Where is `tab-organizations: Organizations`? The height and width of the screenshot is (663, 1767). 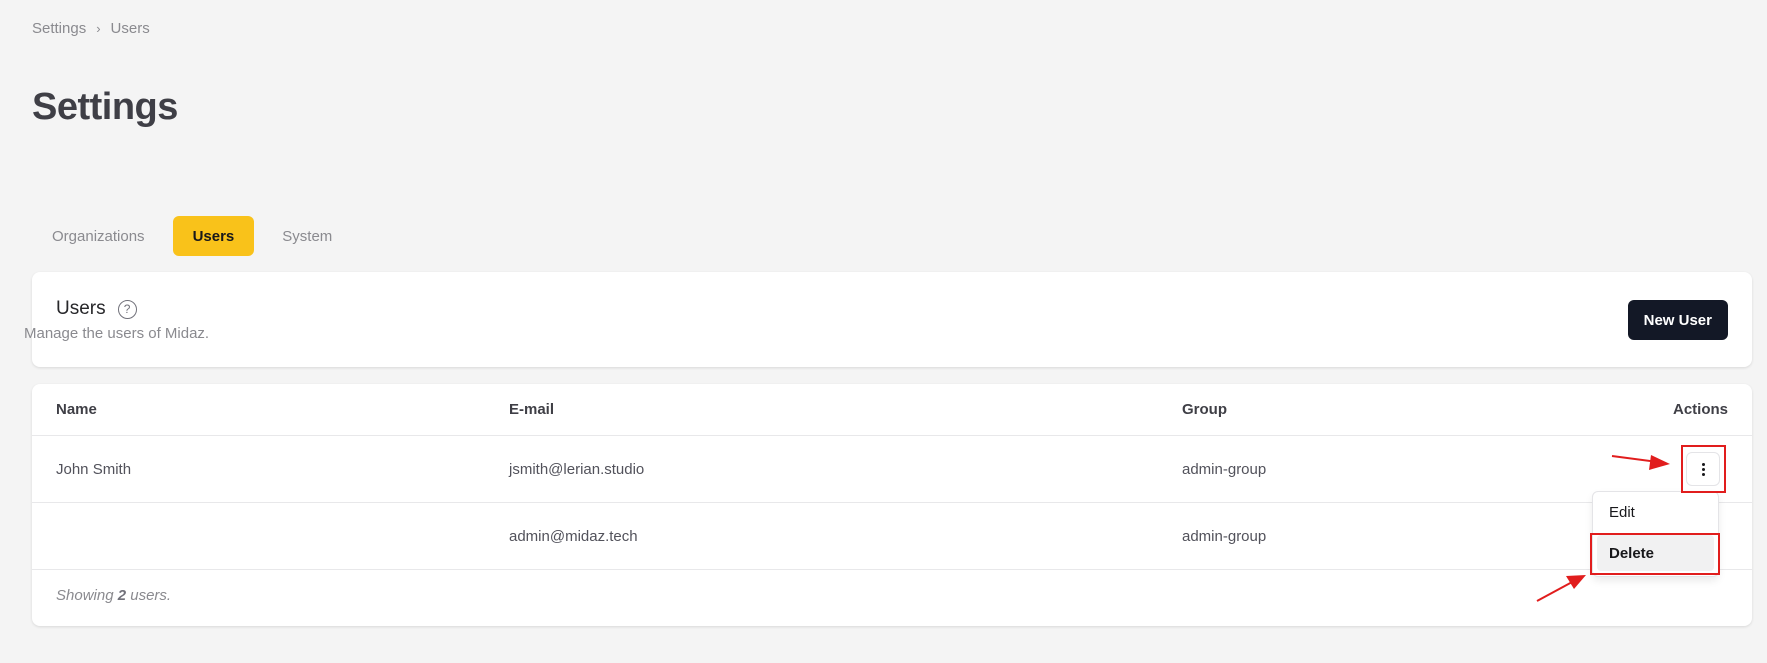 tab-organizations: Organizations is located at coordinates (98, 236).